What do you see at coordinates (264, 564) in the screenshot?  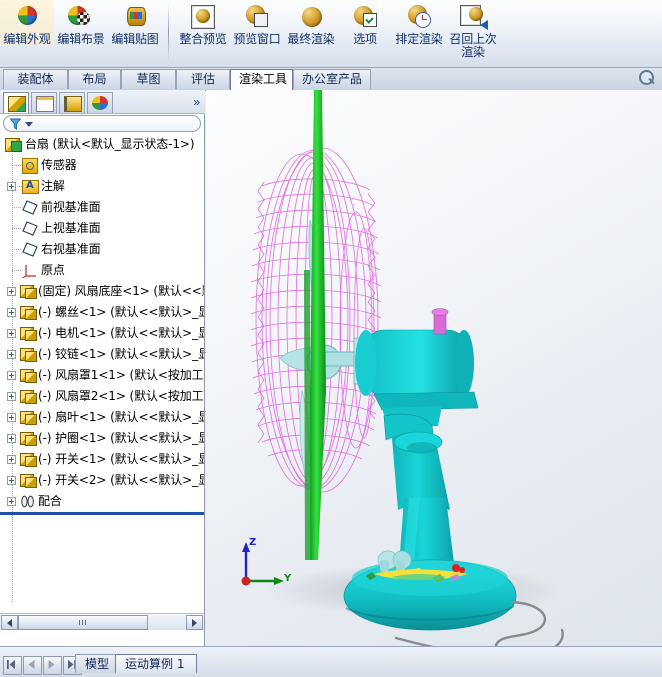 I see `orientation-triad: Z Y` at bounding box center [264, 564].